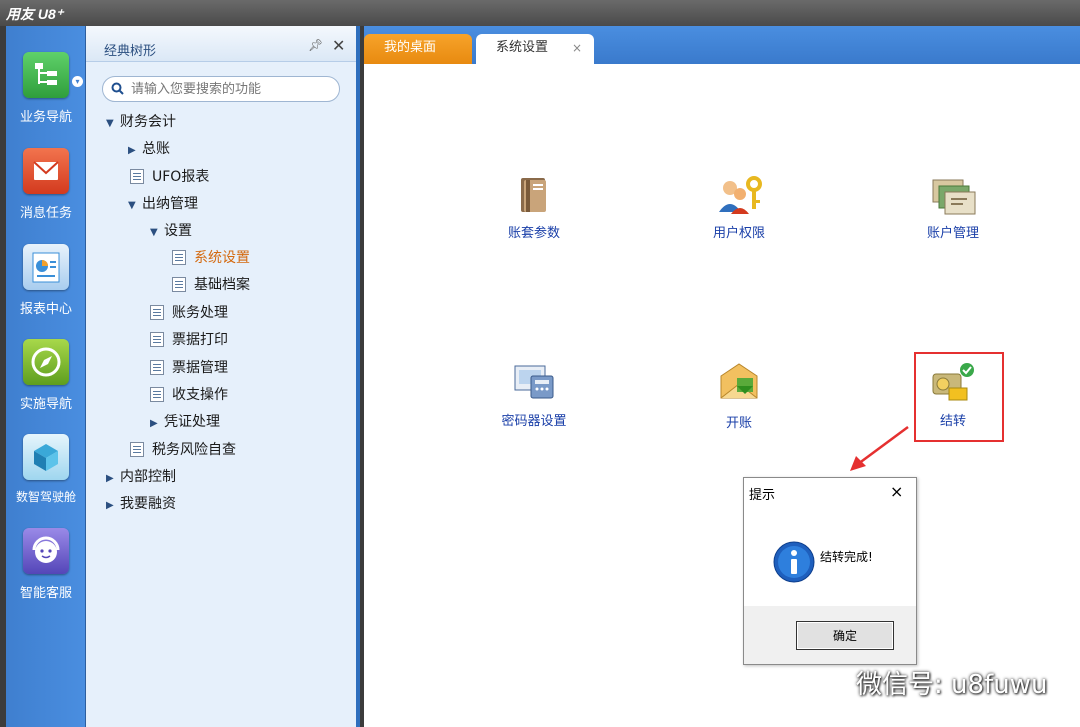  I want to click on account-management-icon, so click(954, 197).